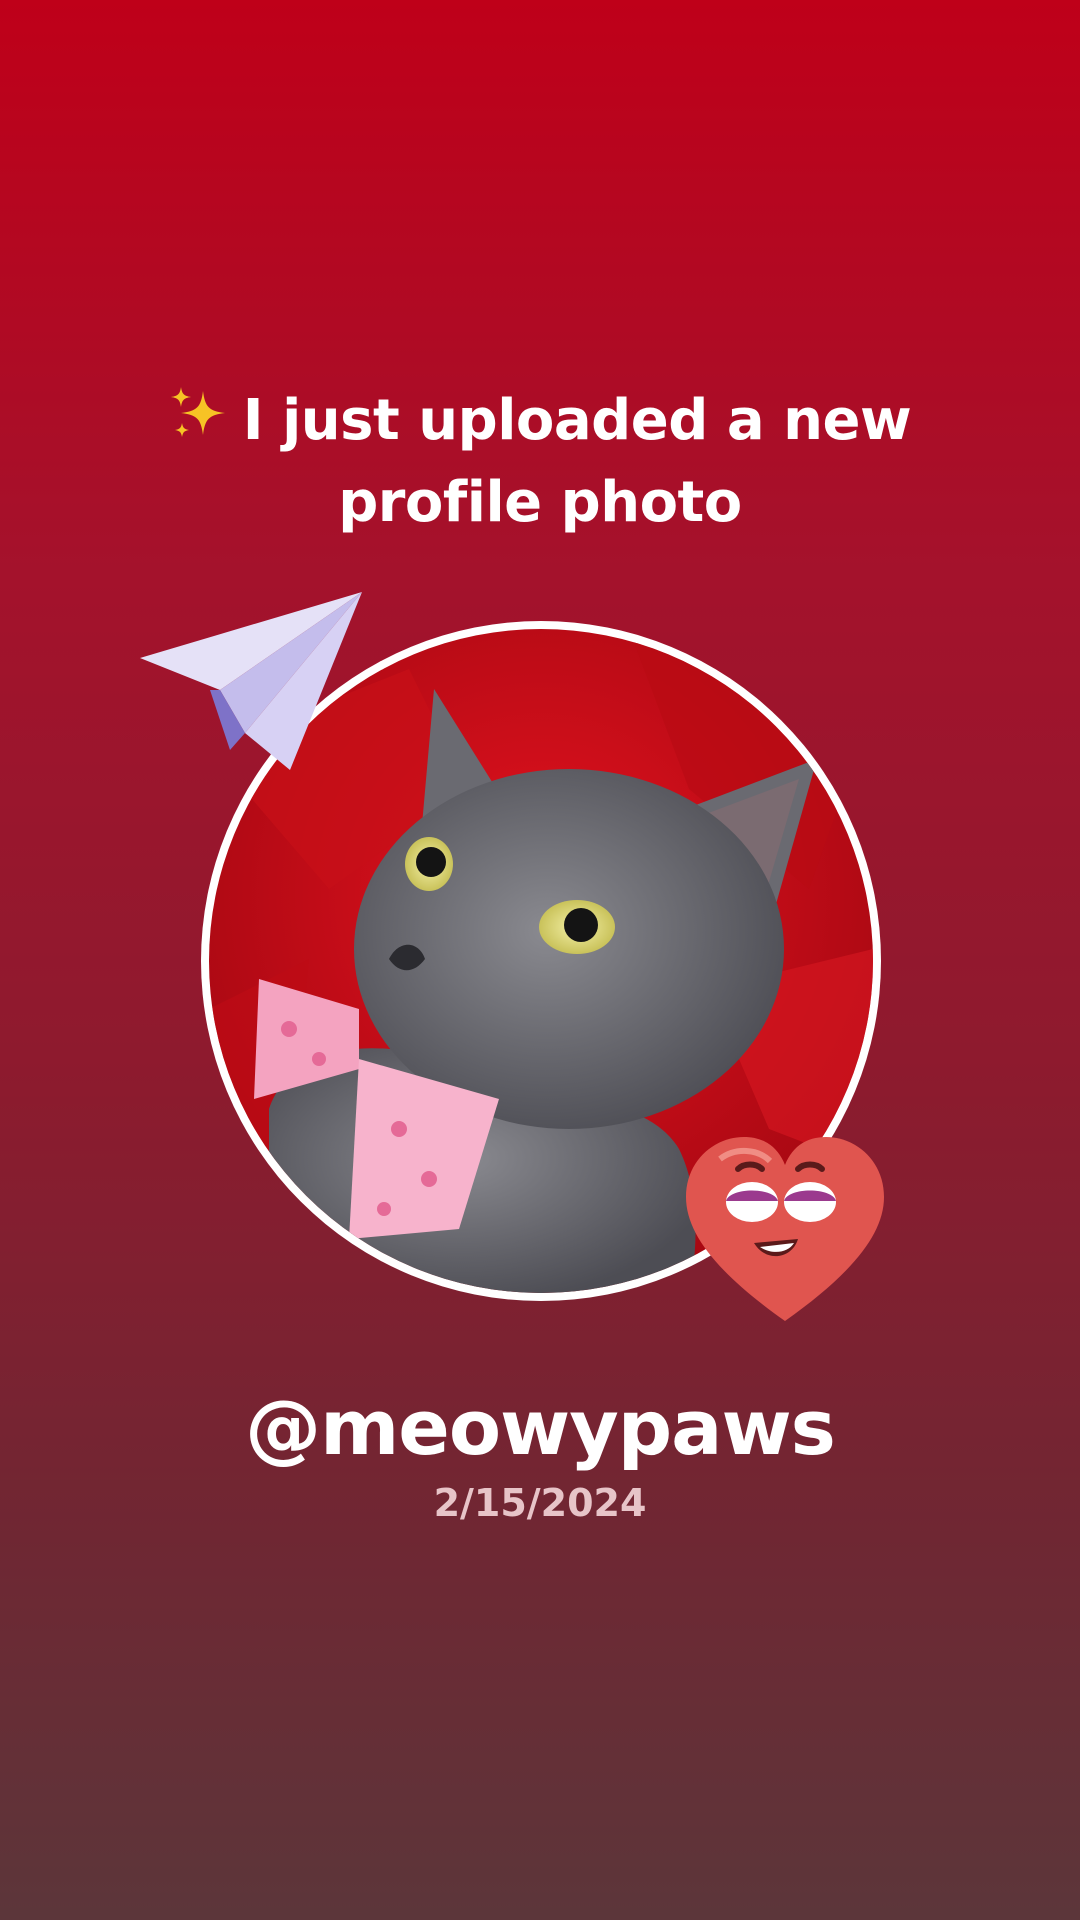  I want to click on username: @meowypaws, so click(540, 1428).